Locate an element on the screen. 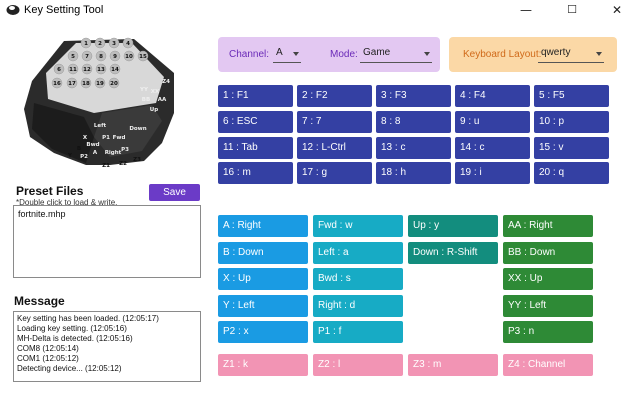 This screenshot has width=640, height=411. device-key-label: BB is located at coordinates (146, 100).